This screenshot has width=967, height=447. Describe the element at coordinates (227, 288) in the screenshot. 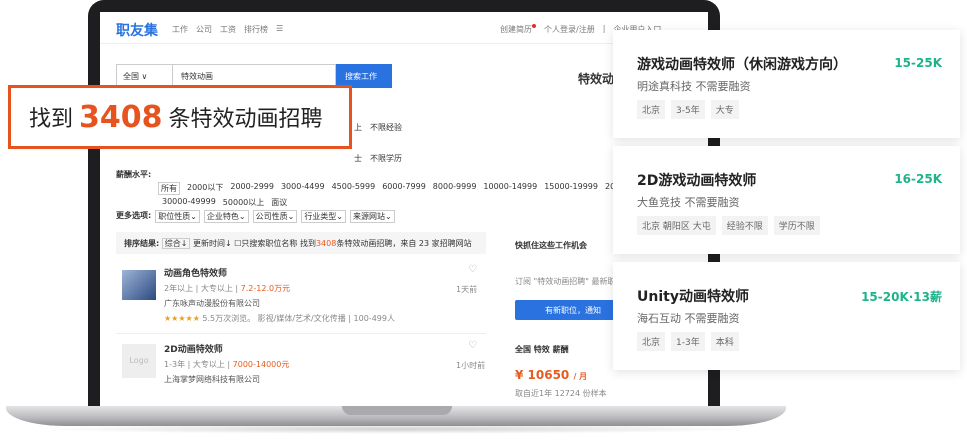

I see `job-req: 2年以上 | 大专以上 | 7.2-12.0万元` at that location.